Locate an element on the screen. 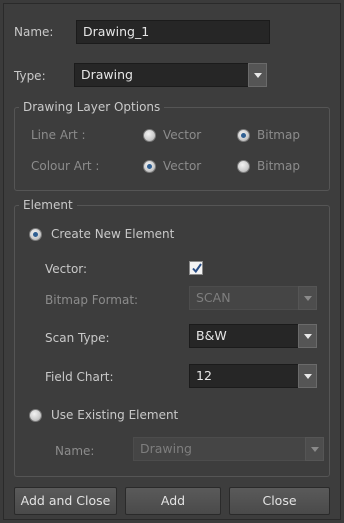 This screenshot has width=344, height=523. name-label: Name: is located at coordinates (34, 32).